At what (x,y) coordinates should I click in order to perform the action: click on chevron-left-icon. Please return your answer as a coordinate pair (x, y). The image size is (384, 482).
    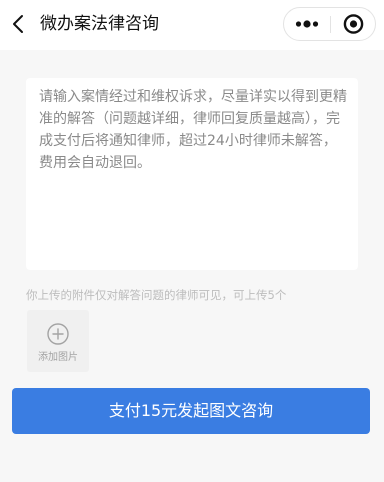
    Looking at the image, I should click on (18, 24).